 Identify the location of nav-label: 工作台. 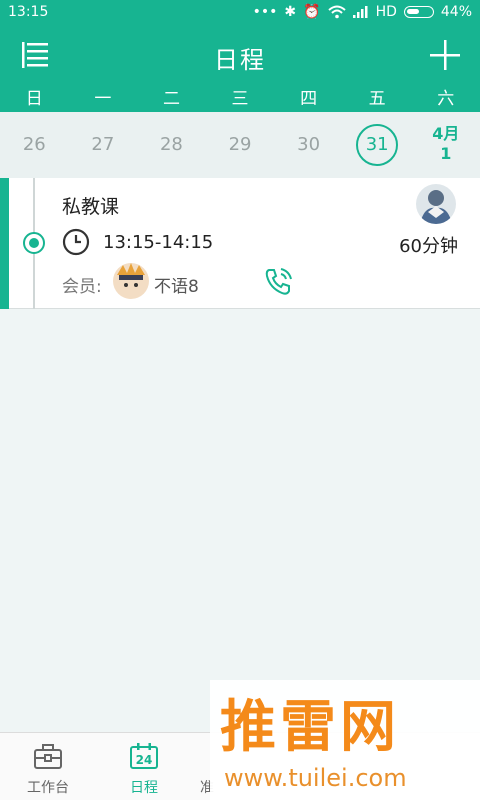
(48, 788).